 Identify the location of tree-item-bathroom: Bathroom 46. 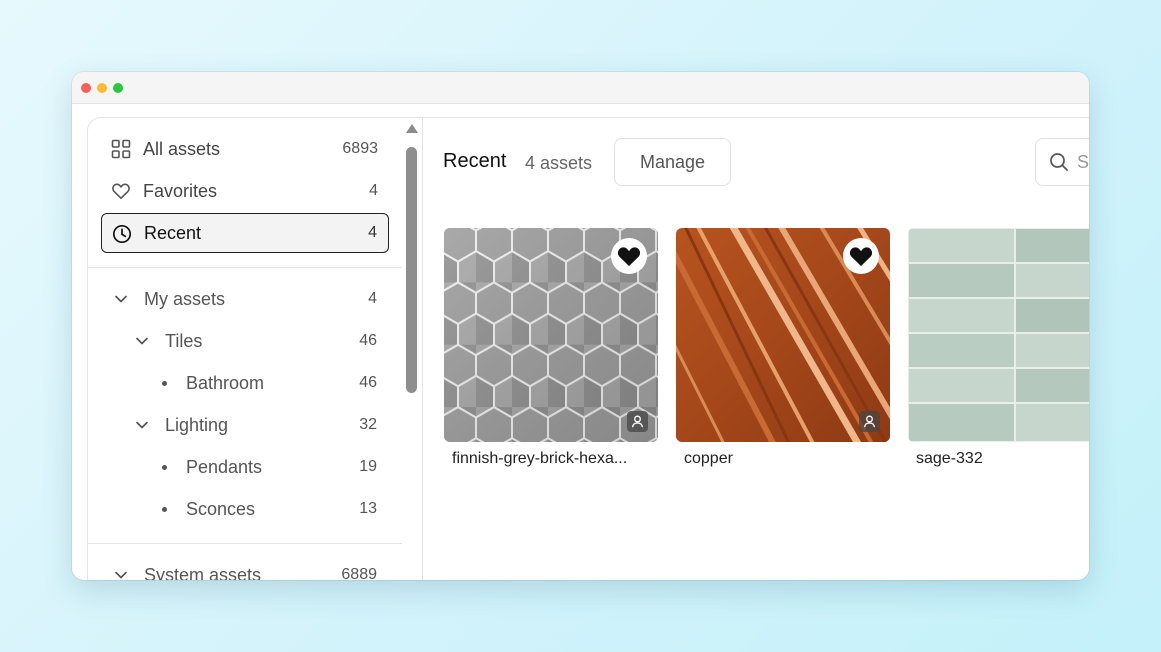
(238, 383).